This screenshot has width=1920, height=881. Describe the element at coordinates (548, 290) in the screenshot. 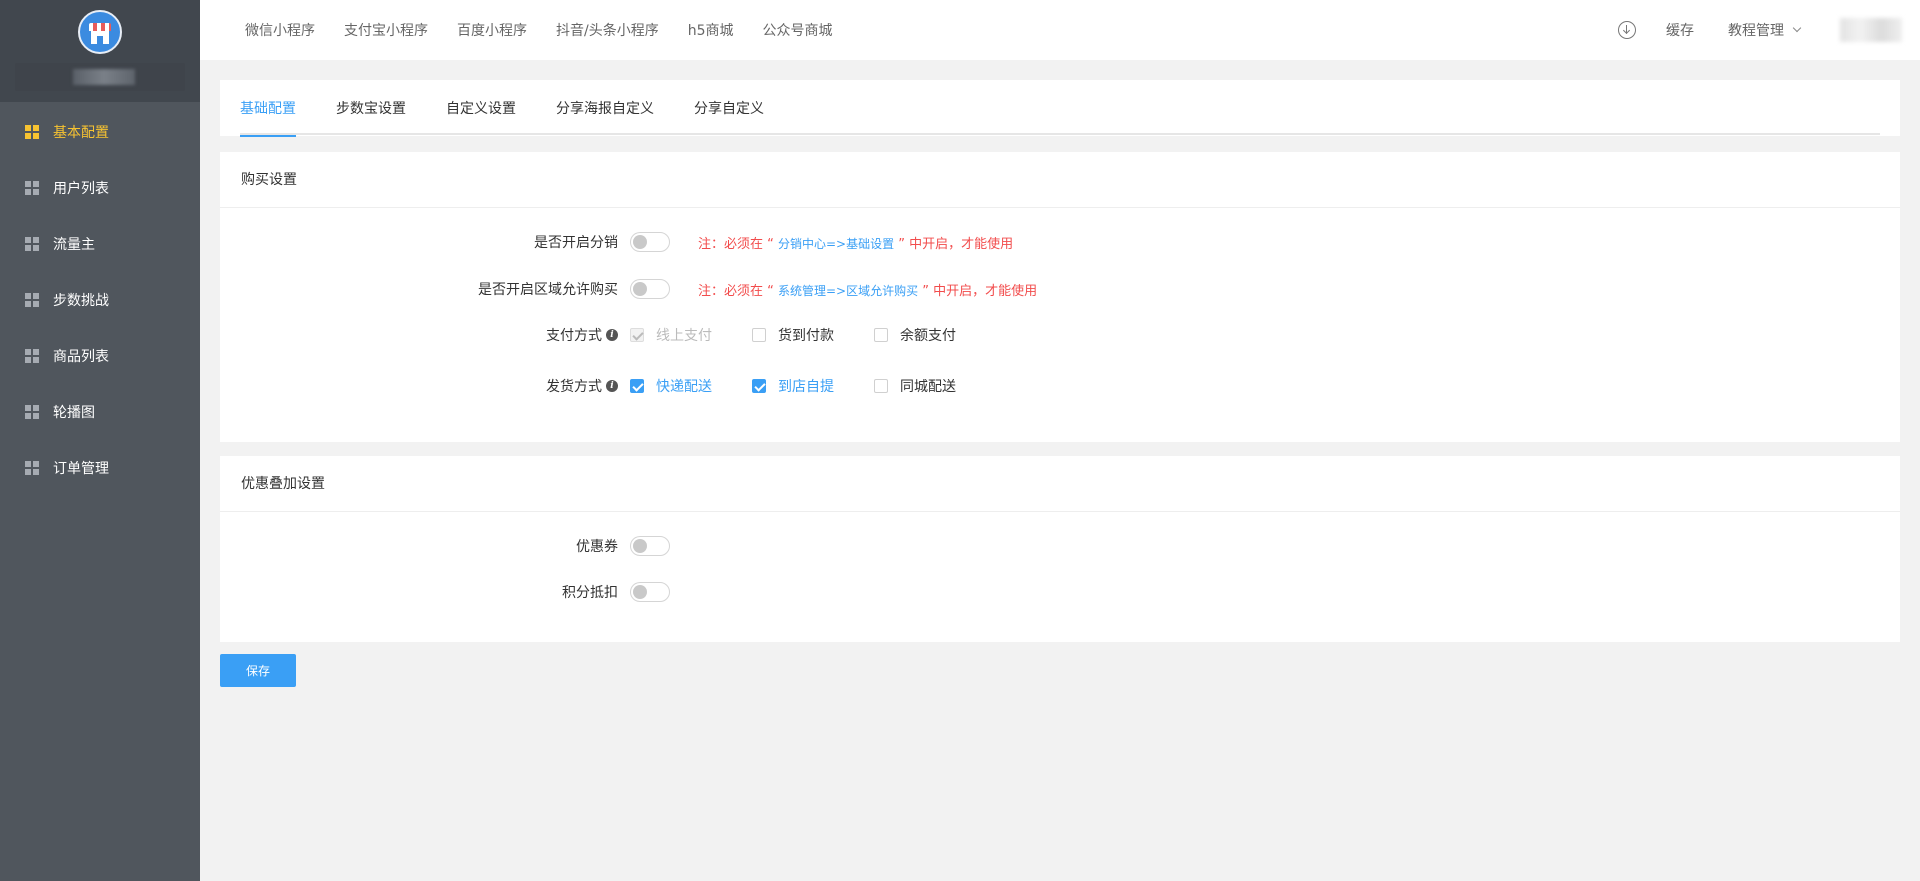

I see `field-label: 是否开启区域允许购买` at that location.